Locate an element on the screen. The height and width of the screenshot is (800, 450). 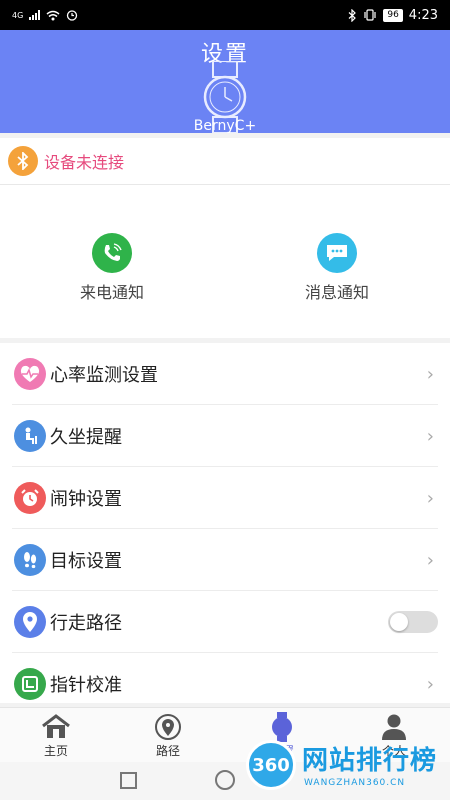
status-right: 96 4:23 is located at coordinates (393, 15).